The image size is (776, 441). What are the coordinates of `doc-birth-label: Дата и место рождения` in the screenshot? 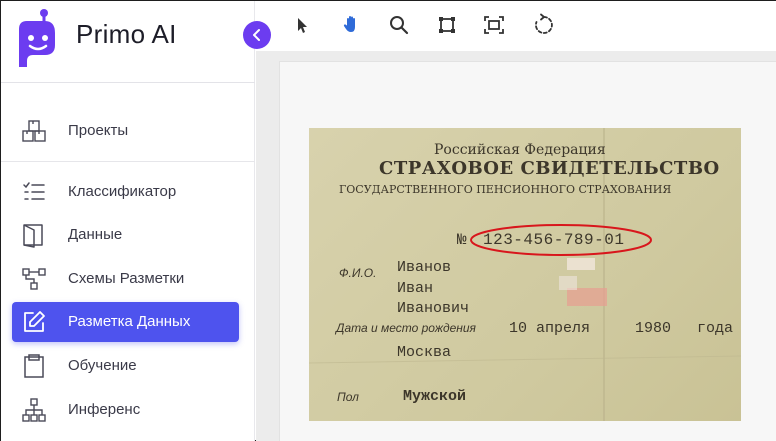 It's located at (406, 328).